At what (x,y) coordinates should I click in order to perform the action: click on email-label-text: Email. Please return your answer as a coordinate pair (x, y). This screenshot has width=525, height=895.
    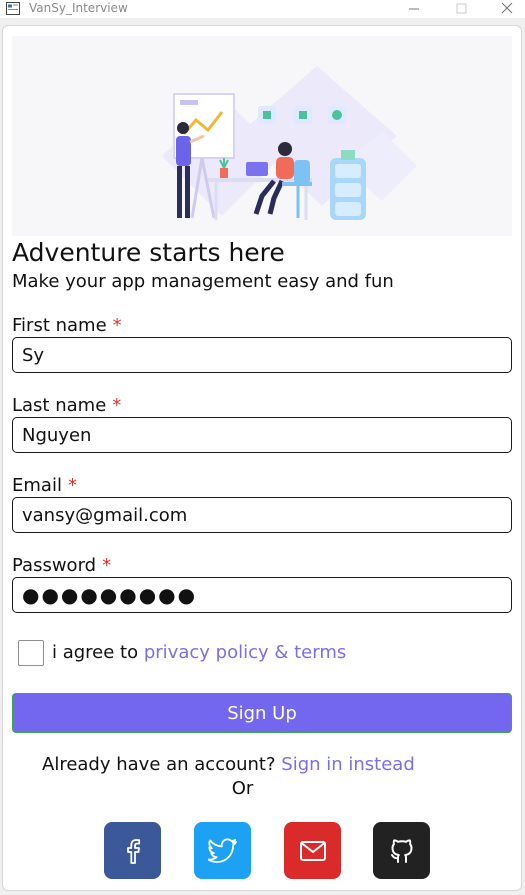
    Looking at the image, I should click on (37, 485).